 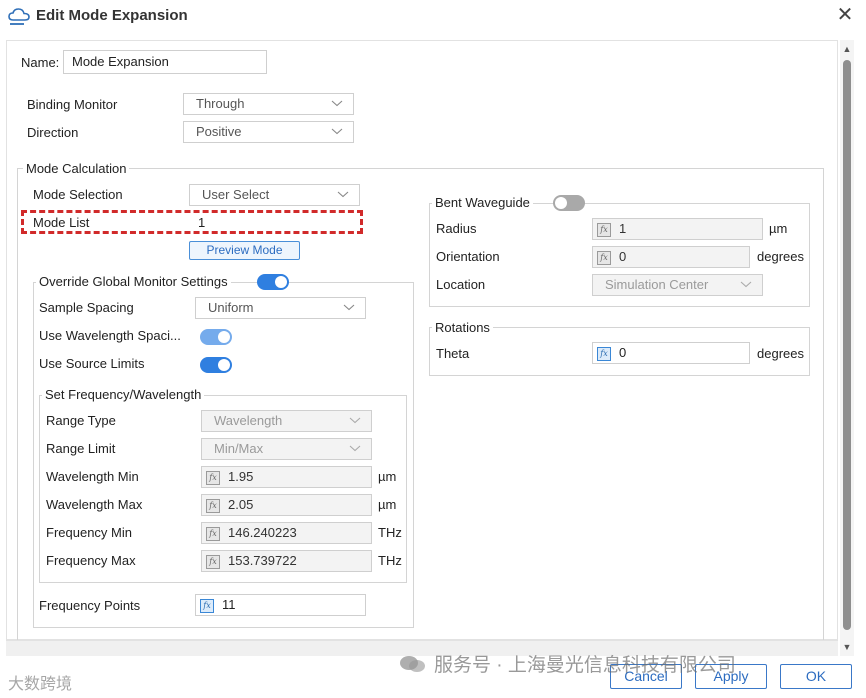 I want to click on frequency-points-label: Frequency Points, so click(x=90, y=605).